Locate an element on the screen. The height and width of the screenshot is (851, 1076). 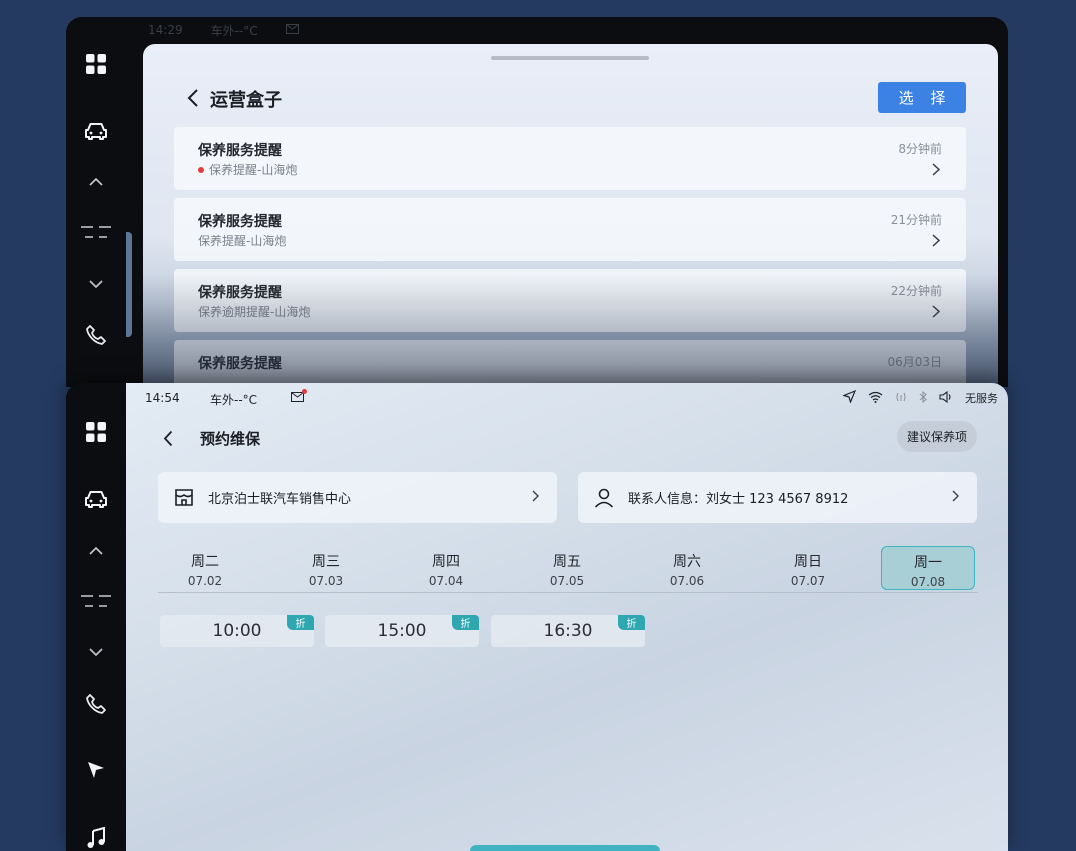
mail-unread-dot is located at coordinates (304, 391).